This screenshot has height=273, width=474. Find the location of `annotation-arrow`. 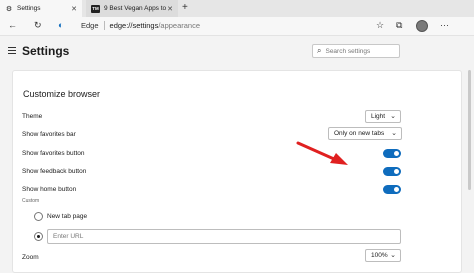

annotation-arrow is located at coordinates (322, 153).